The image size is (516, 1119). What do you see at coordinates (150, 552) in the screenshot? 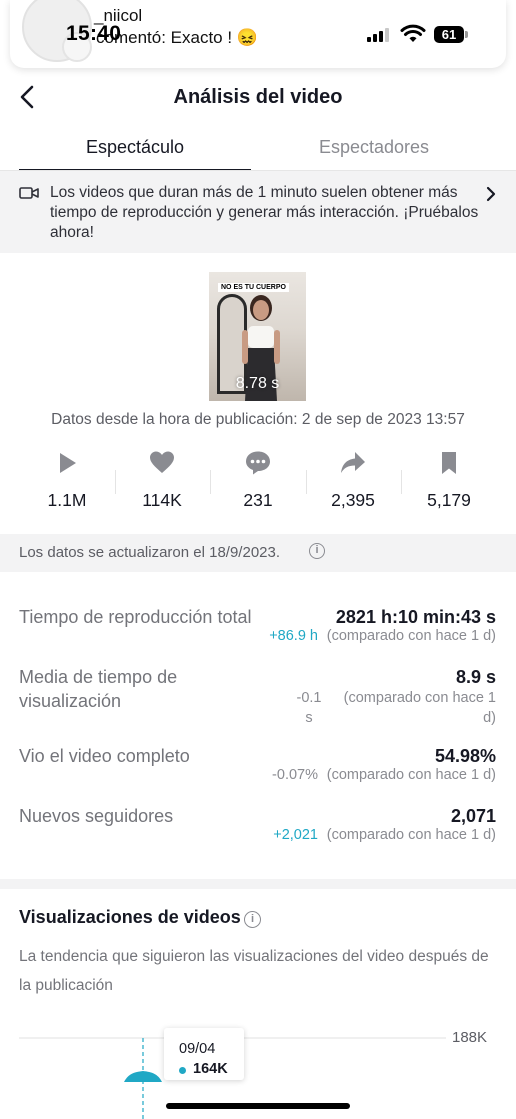
I see `updated-text: Los datos se actualizaron el 18/9/2023.` at bounding box center [150, 552].